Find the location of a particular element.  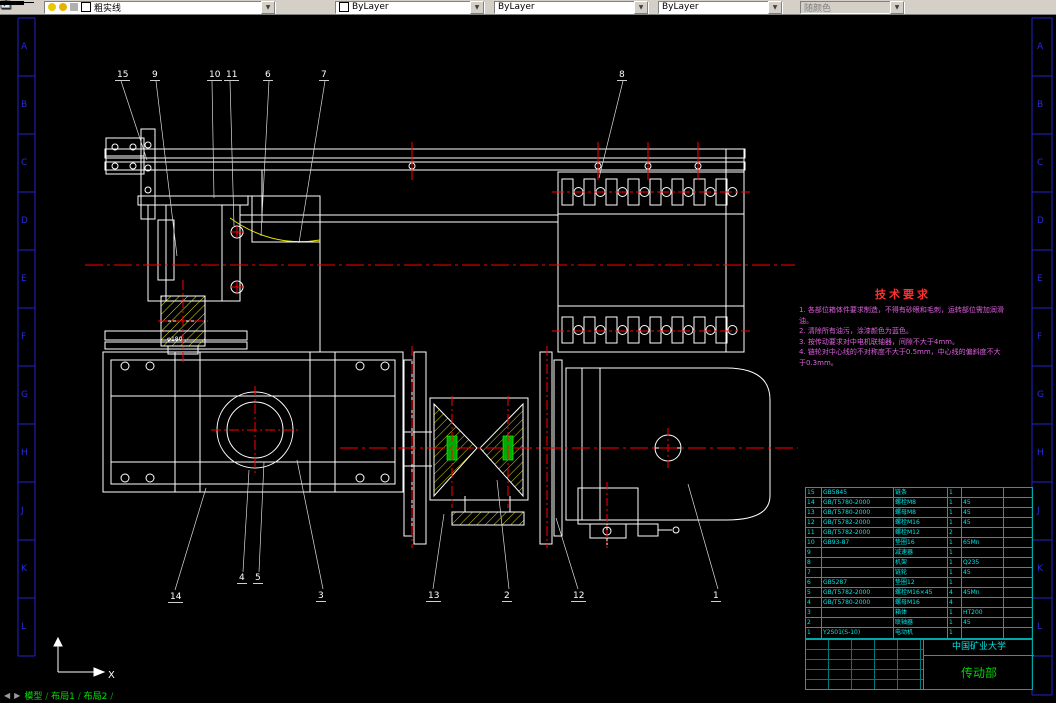

lineweight-select: ByLayer ▼ is located at coordinates (391, 7).